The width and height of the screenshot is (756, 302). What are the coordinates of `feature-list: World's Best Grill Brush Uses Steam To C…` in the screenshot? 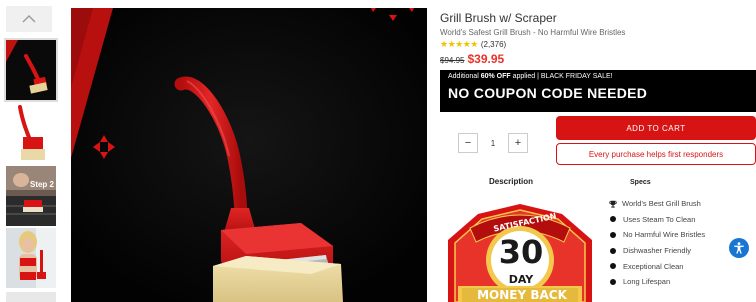 It's located at (657, 243).